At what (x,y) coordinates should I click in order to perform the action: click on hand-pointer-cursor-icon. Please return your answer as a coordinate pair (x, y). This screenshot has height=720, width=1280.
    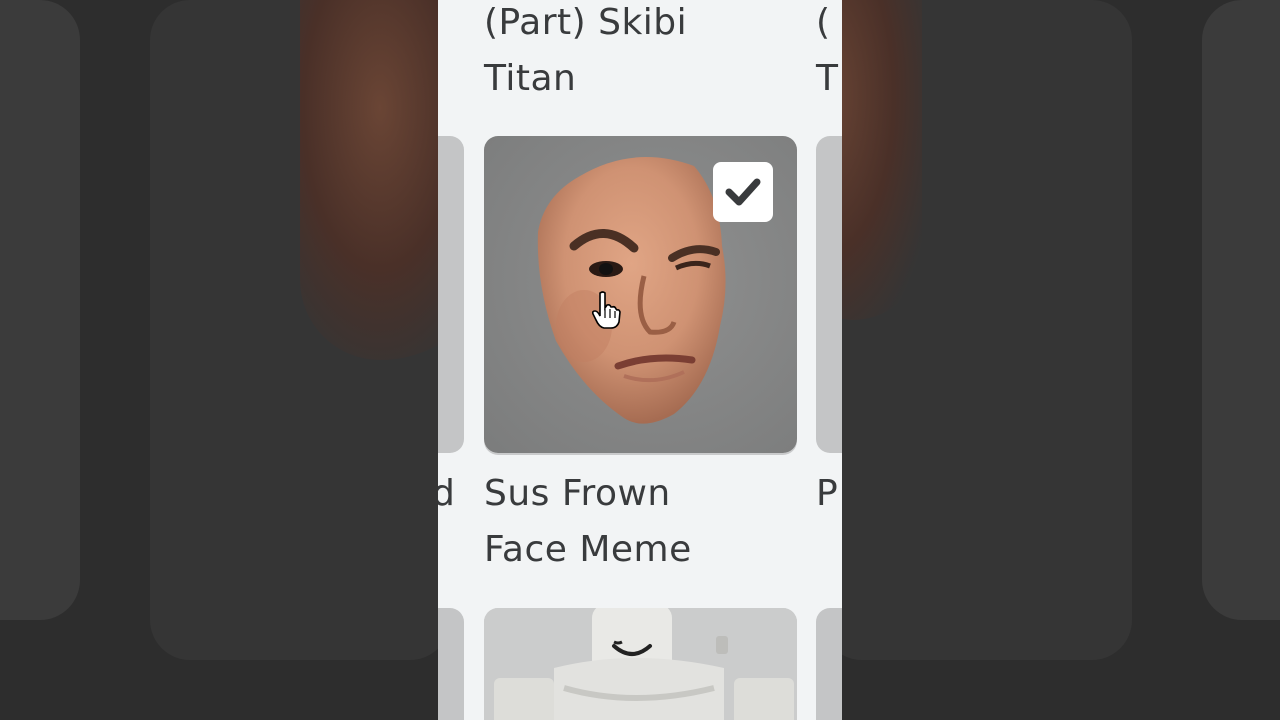
    Looking at the image, I should click on (606, 310).